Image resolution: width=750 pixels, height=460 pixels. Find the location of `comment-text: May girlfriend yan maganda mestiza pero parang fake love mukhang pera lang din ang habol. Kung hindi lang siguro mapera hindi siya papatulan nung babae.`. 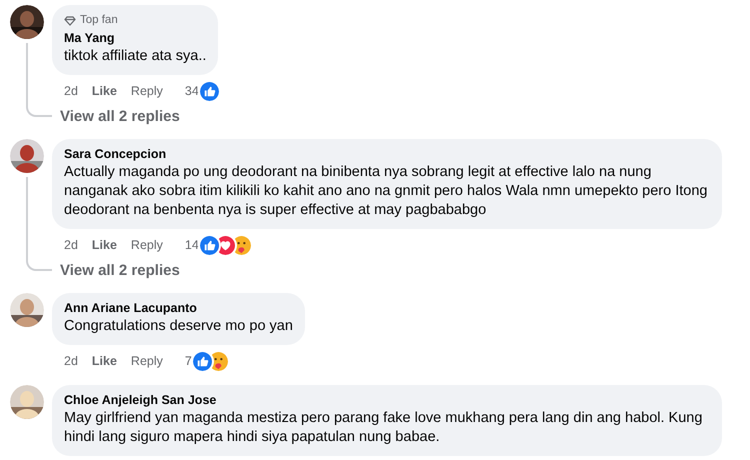

comment-text: May girlfriend yan maganda mestiza pero parang fake love mukhang pera lang din ang habol. Kung hindi lang siguro mapera hindi siya papatulan nung babae. is located at coordinates (384, 428).